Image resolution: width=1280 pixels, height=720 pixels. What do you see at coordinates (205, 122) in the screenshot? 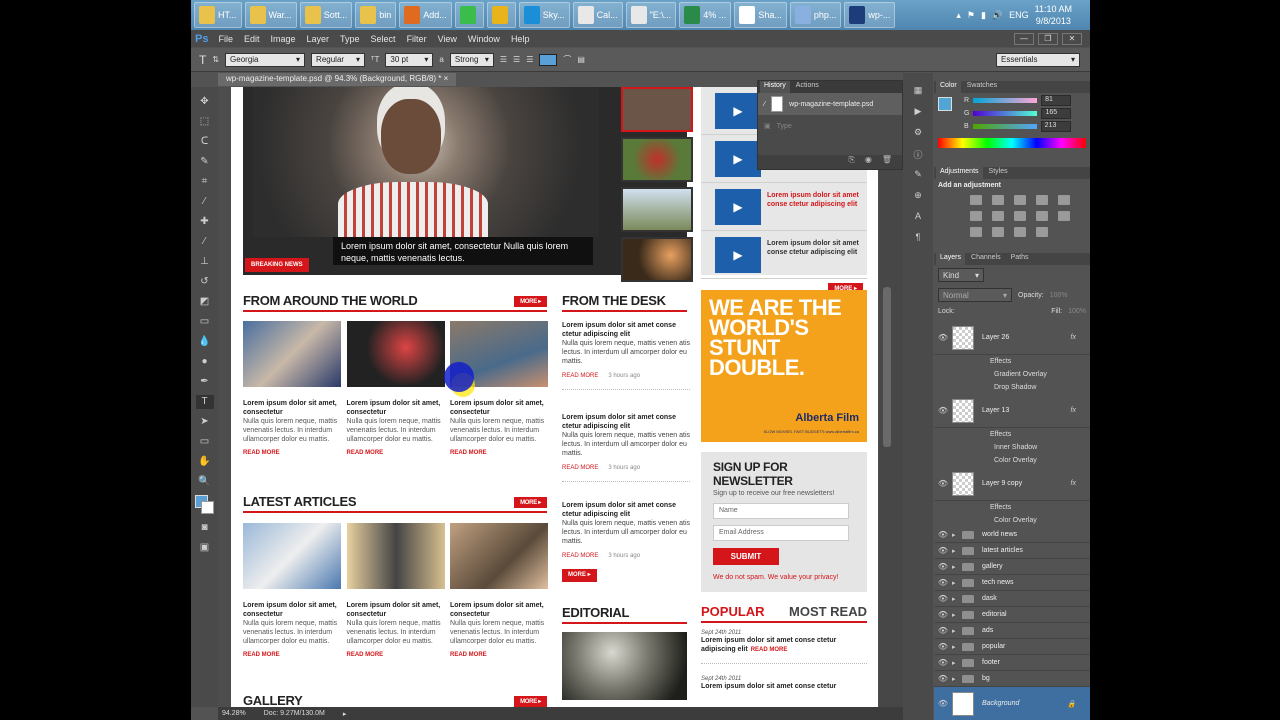
I see `marquee-tool-icon: ⬚` at bounding box center [205, 122].